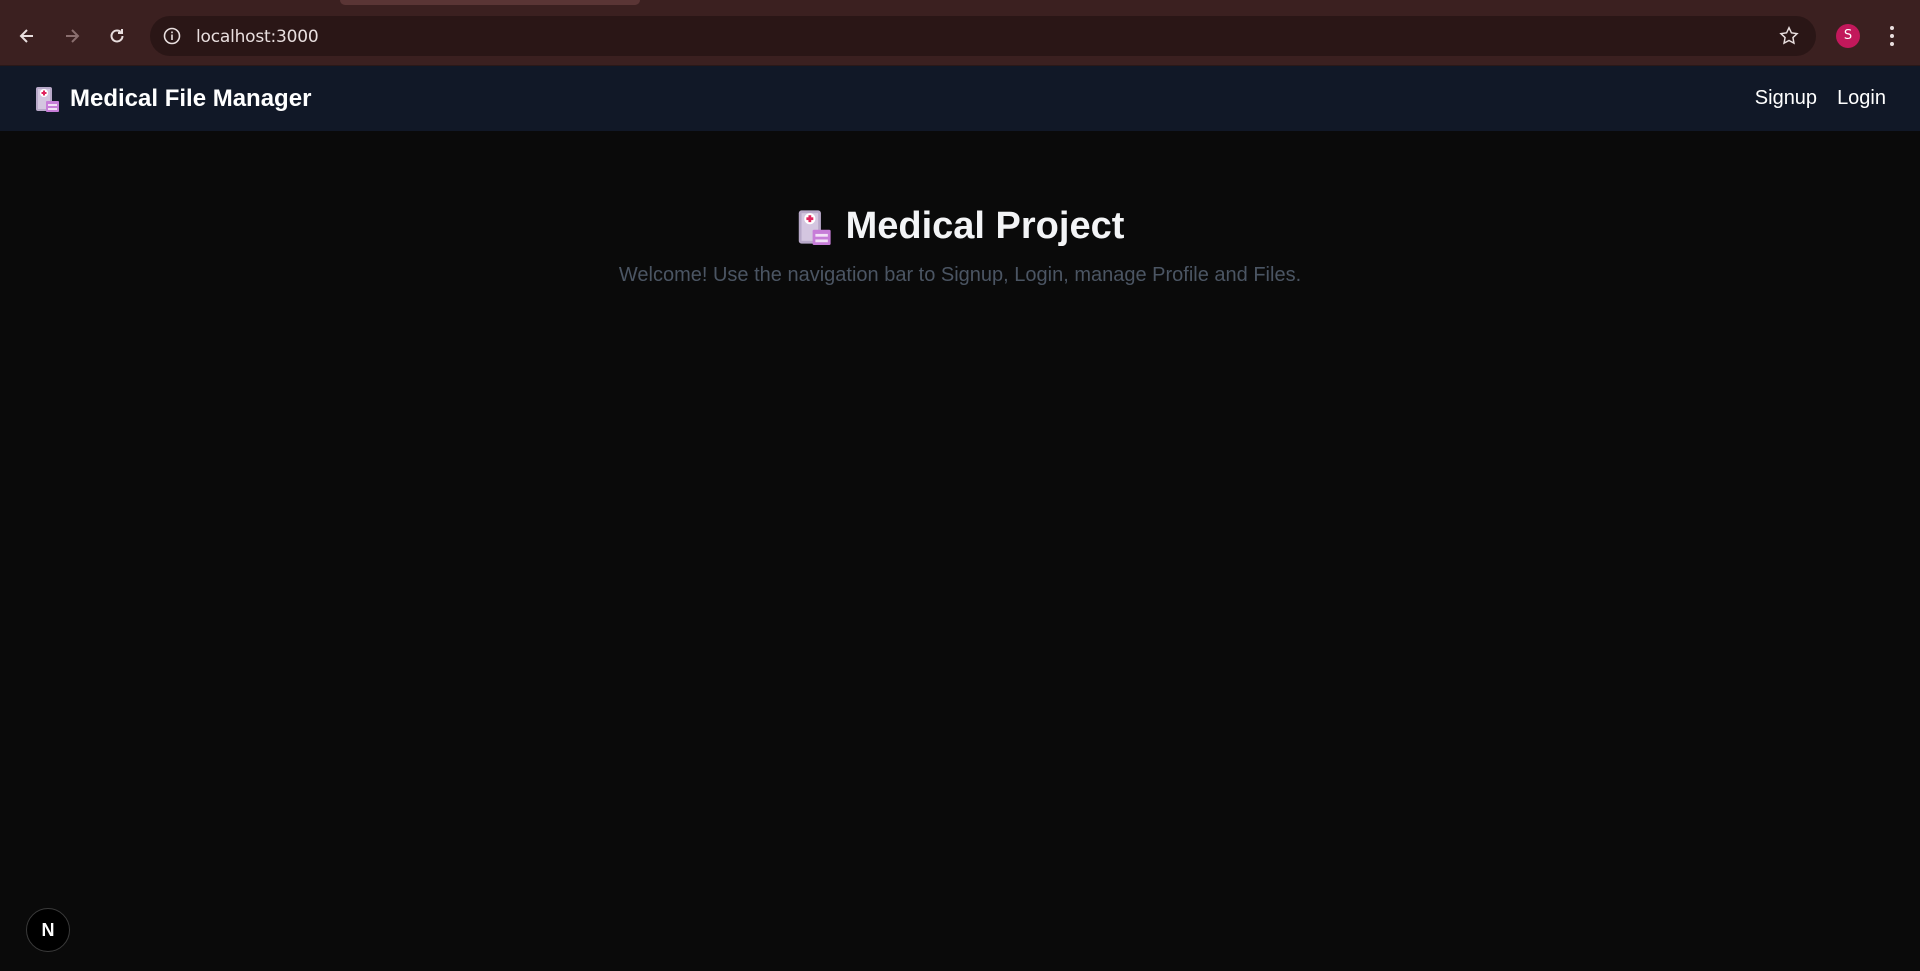  What do you see at coordinates (172, 36) in the screenshot?
I see `info-icon` at bounding box center [172, 36].